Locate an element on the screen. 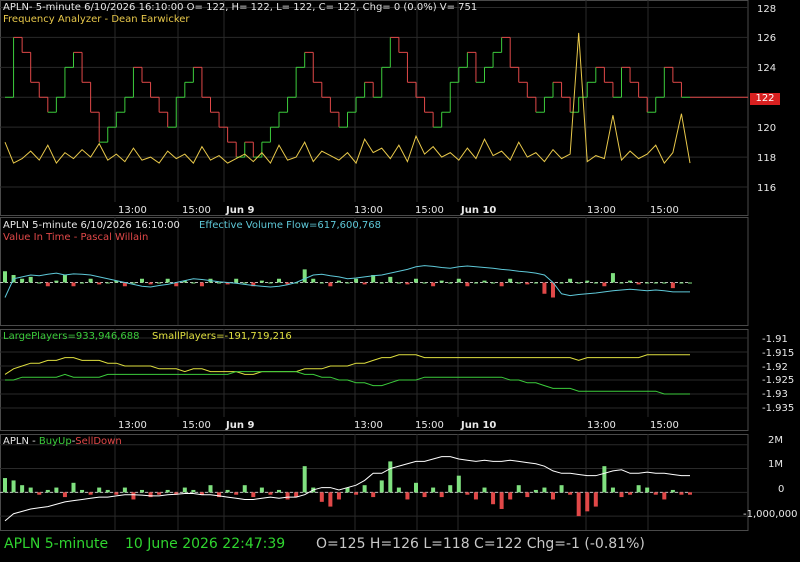 The image size is (800, 562). y-tick: -1.915 is located at coordinates (778, 353).